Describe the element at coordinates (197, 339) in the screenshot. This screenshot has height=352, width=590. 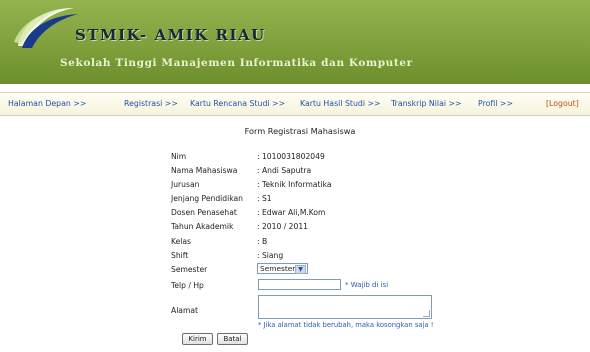
I see `submit-button: Kirim` at that location.